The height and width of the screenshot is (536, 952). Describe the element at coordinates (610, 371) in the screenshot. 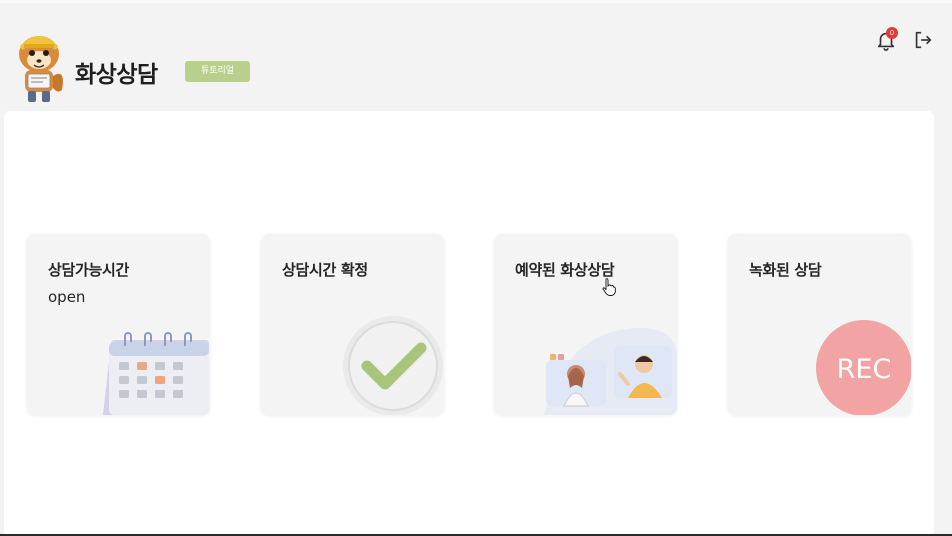

I see `video-call-icon` at that location.